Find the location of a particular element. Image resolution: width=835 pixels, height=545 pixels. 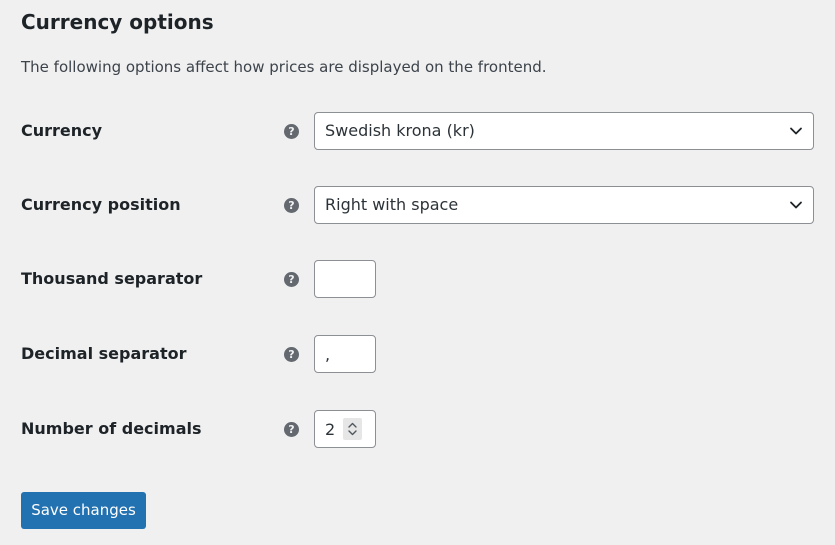

currency-select: Swedish krona (kr) is located at coordinates (564, 131).